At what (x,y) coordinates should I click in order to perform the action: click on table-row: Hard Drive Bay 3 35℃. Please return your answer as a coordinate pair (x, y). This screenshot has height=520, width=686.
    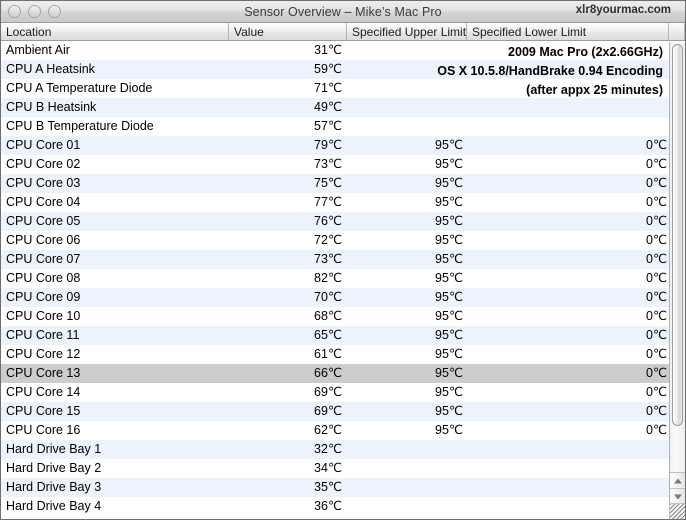
    Looking at the image, I should click on (336, 487).